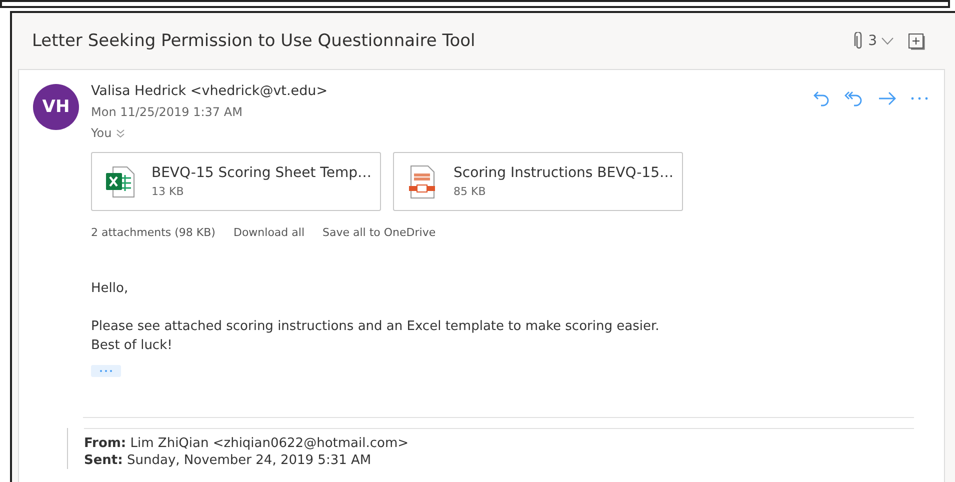 Image resolution: width=955 pixels, height=482 pixels. What do you see at coordinates (452, 133) in the screenshot?
I see `recipients-toggle: You` at bounding box center [452, 133].